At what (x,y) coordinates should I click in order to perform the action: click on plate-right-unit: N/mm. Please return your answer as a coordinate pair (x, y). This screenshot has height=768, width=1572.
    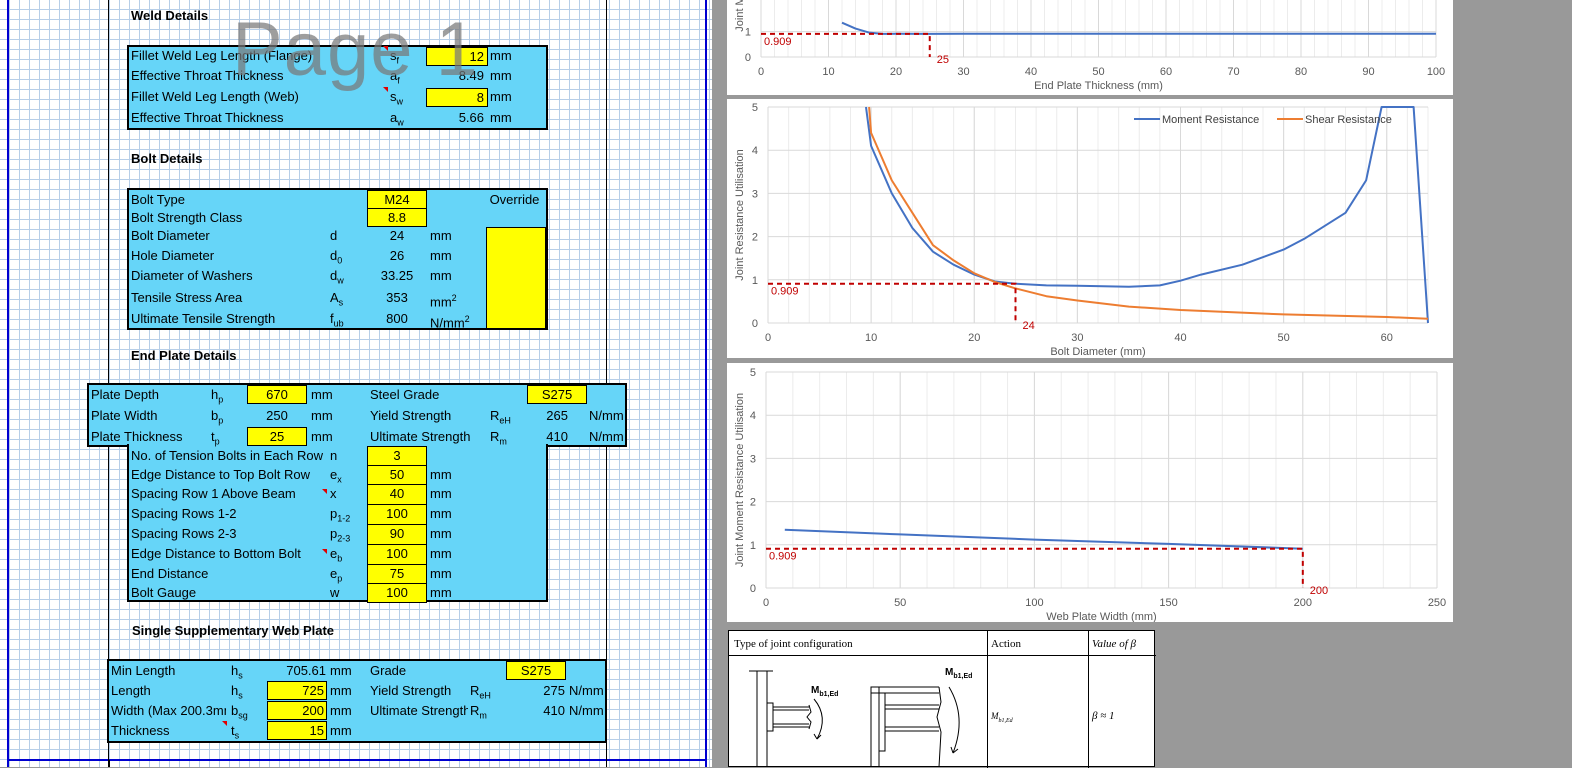
    Looking at the image, I should click on (606, 437).